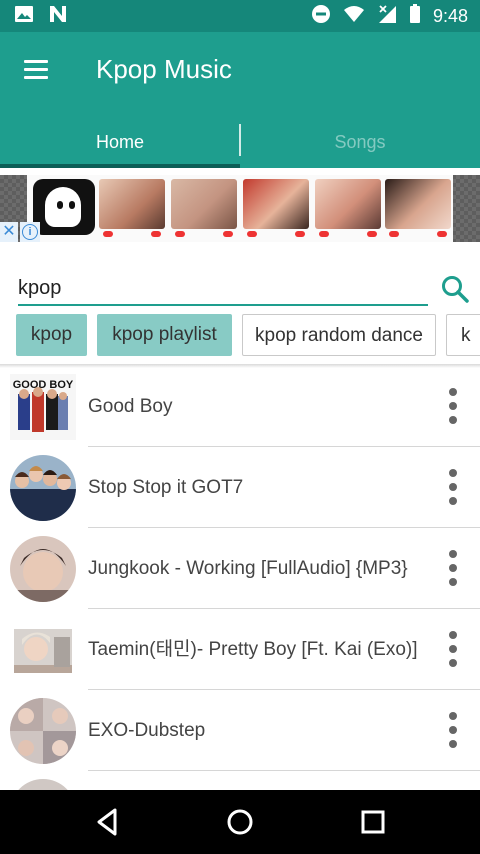  Describe the element at coordinates (240, 336) in the screenshot. I see `suggestion-chips: kpop kpop playlist kpop random dance k` at that location.